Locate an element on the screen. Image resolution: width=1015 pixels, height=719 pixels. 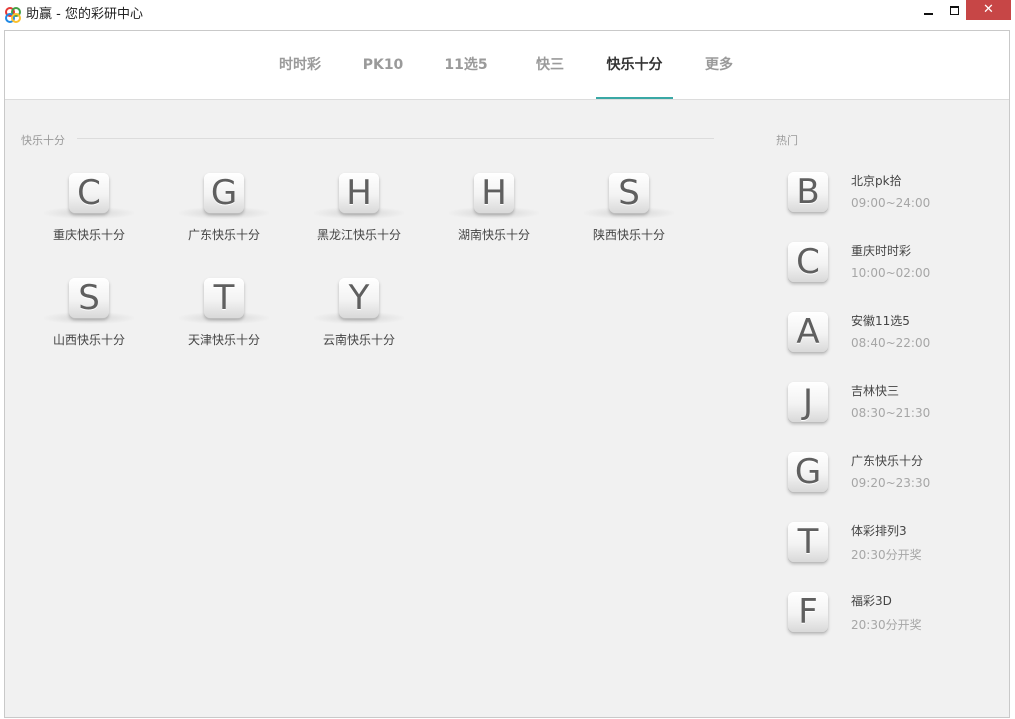
lottery-item-heilongjiang-klsf: H 黑龙江快乐十分 is located at coordinates (359, 216).